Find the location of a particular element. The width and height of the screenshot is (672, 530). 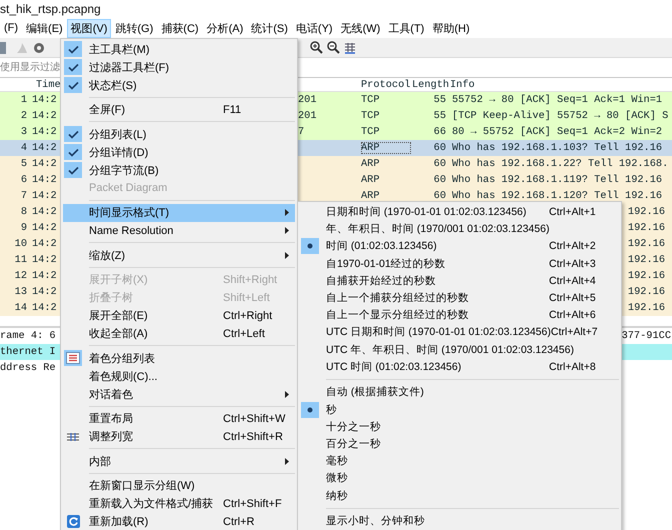

table-cell-text: 14 is located at coordinates (20, 308).